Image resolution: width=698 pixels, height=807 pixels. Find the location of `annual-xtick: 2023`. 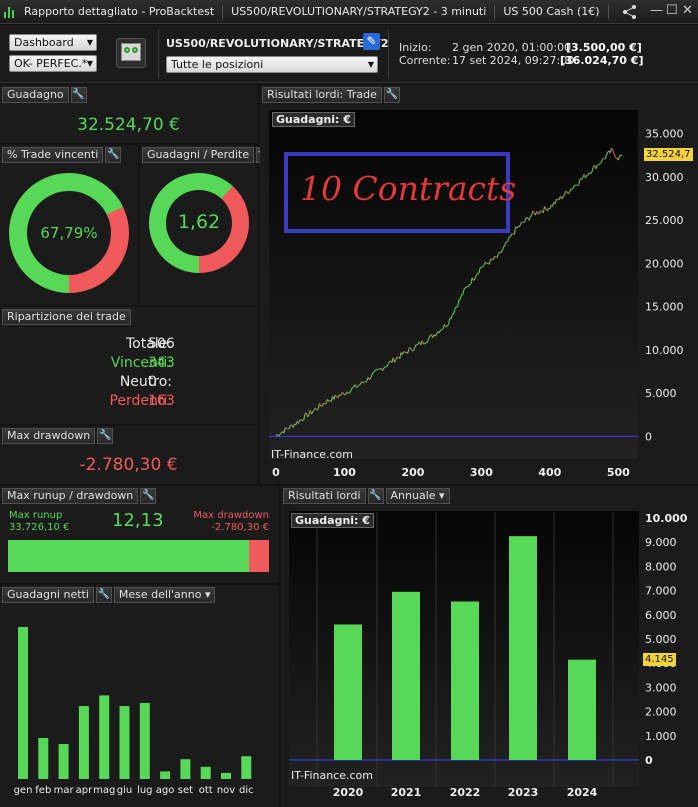

annual-xtick: 2023 is located at coordinates (523, 792).